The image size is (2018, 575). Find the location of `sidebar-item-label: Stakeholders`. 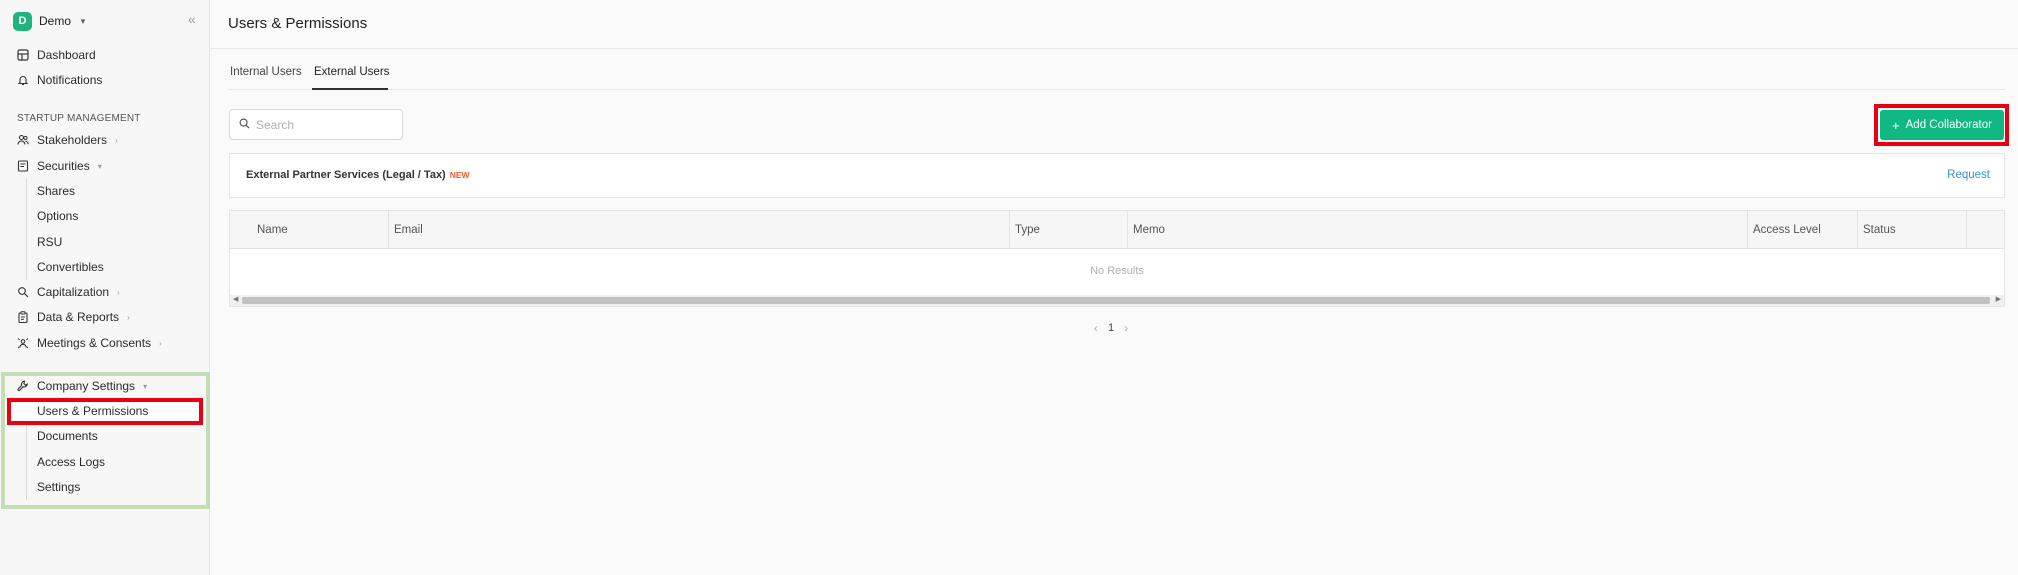

sidebar-item-label: Stakeholders is located at coordinates (72, 140).